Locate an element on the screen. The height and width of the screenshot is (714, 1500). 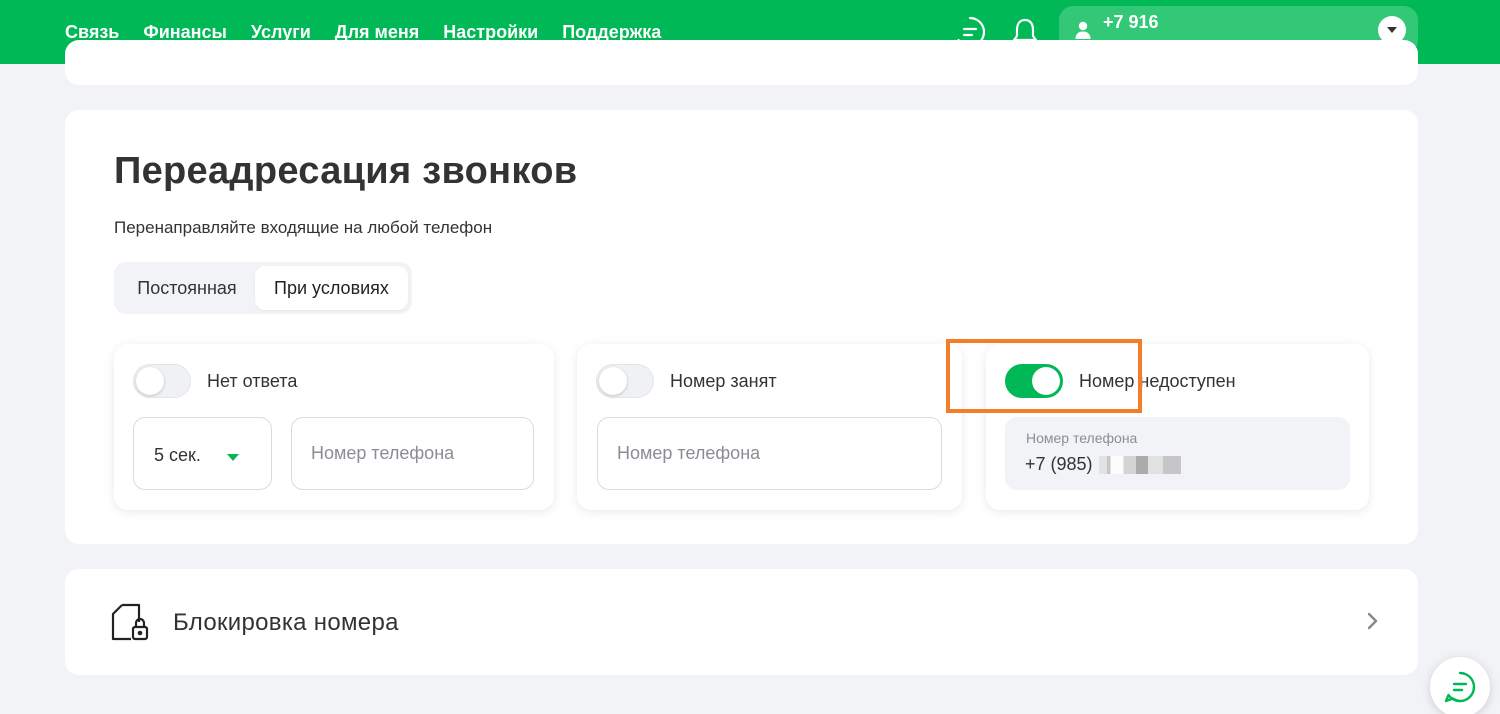
user-icon is located at coordinates (1083, 30).